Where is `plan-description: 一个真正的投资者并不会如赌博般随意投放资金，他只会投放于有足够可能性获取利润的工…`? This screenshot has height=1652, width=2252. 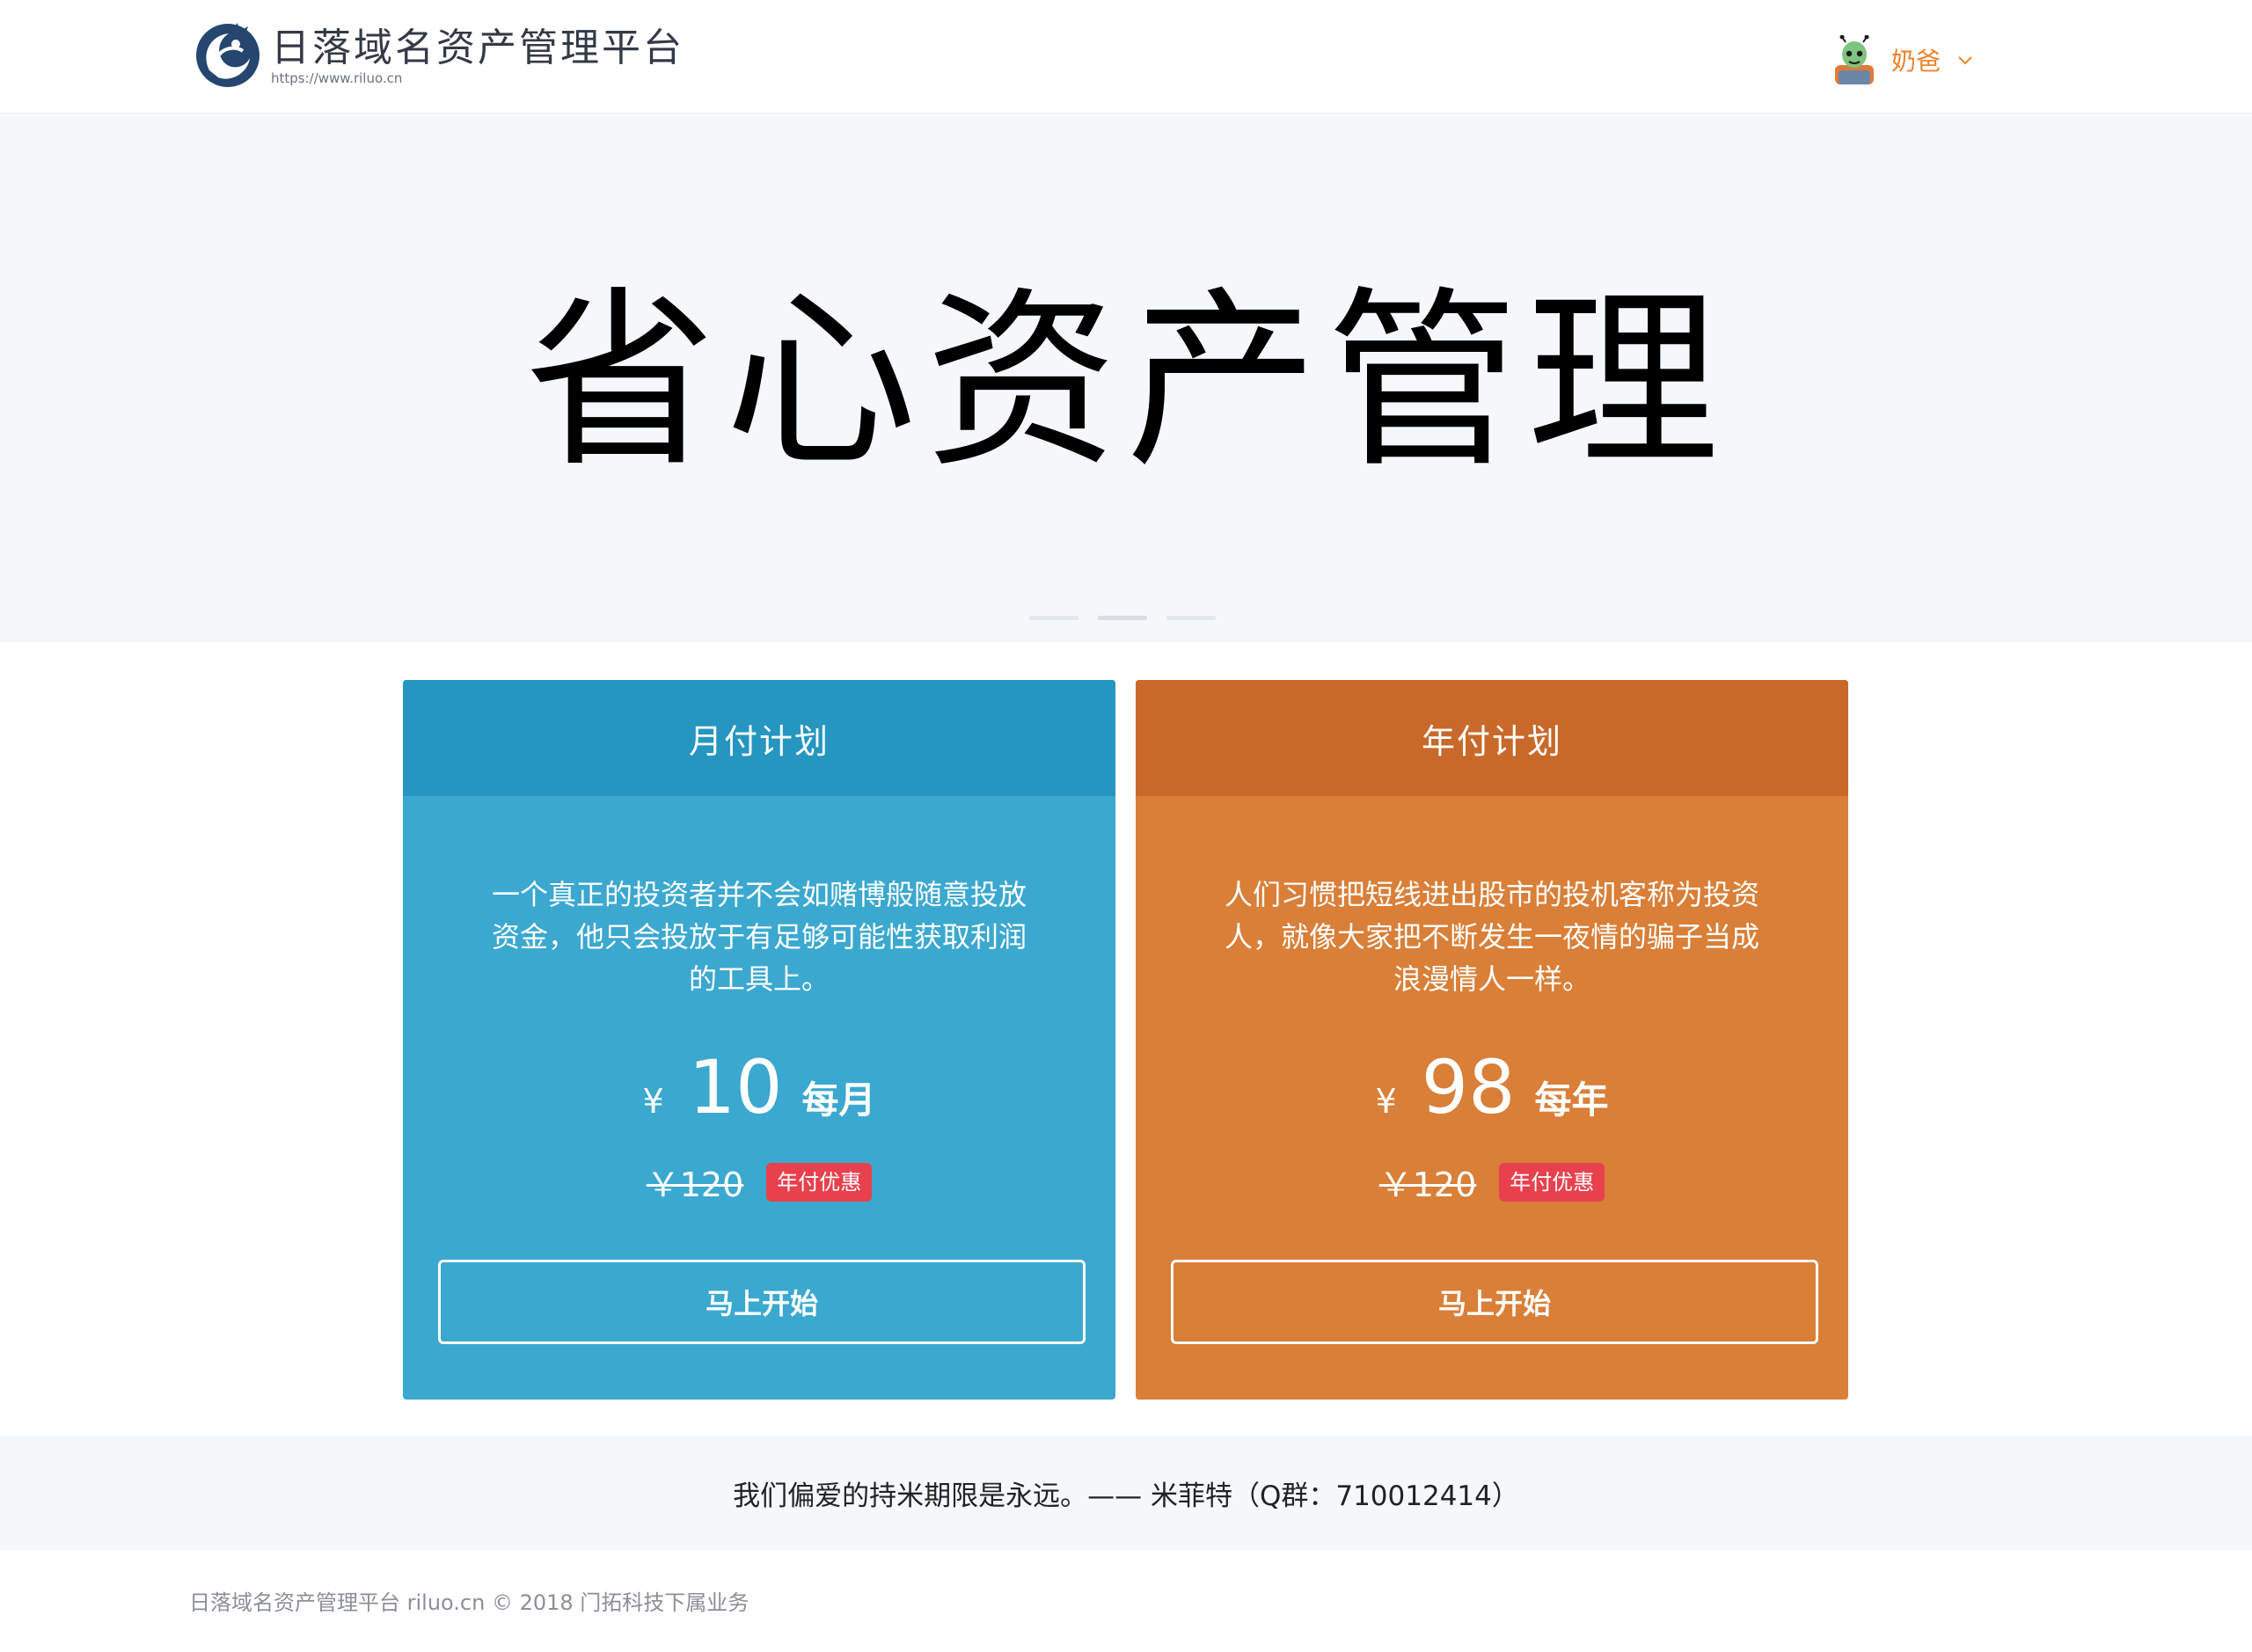
plan-description: 一个真正的投资者并不会如赌博般随意投放资金，他只会投放于有足够可能性获取利润的工… is located at coordinates (759, 937).